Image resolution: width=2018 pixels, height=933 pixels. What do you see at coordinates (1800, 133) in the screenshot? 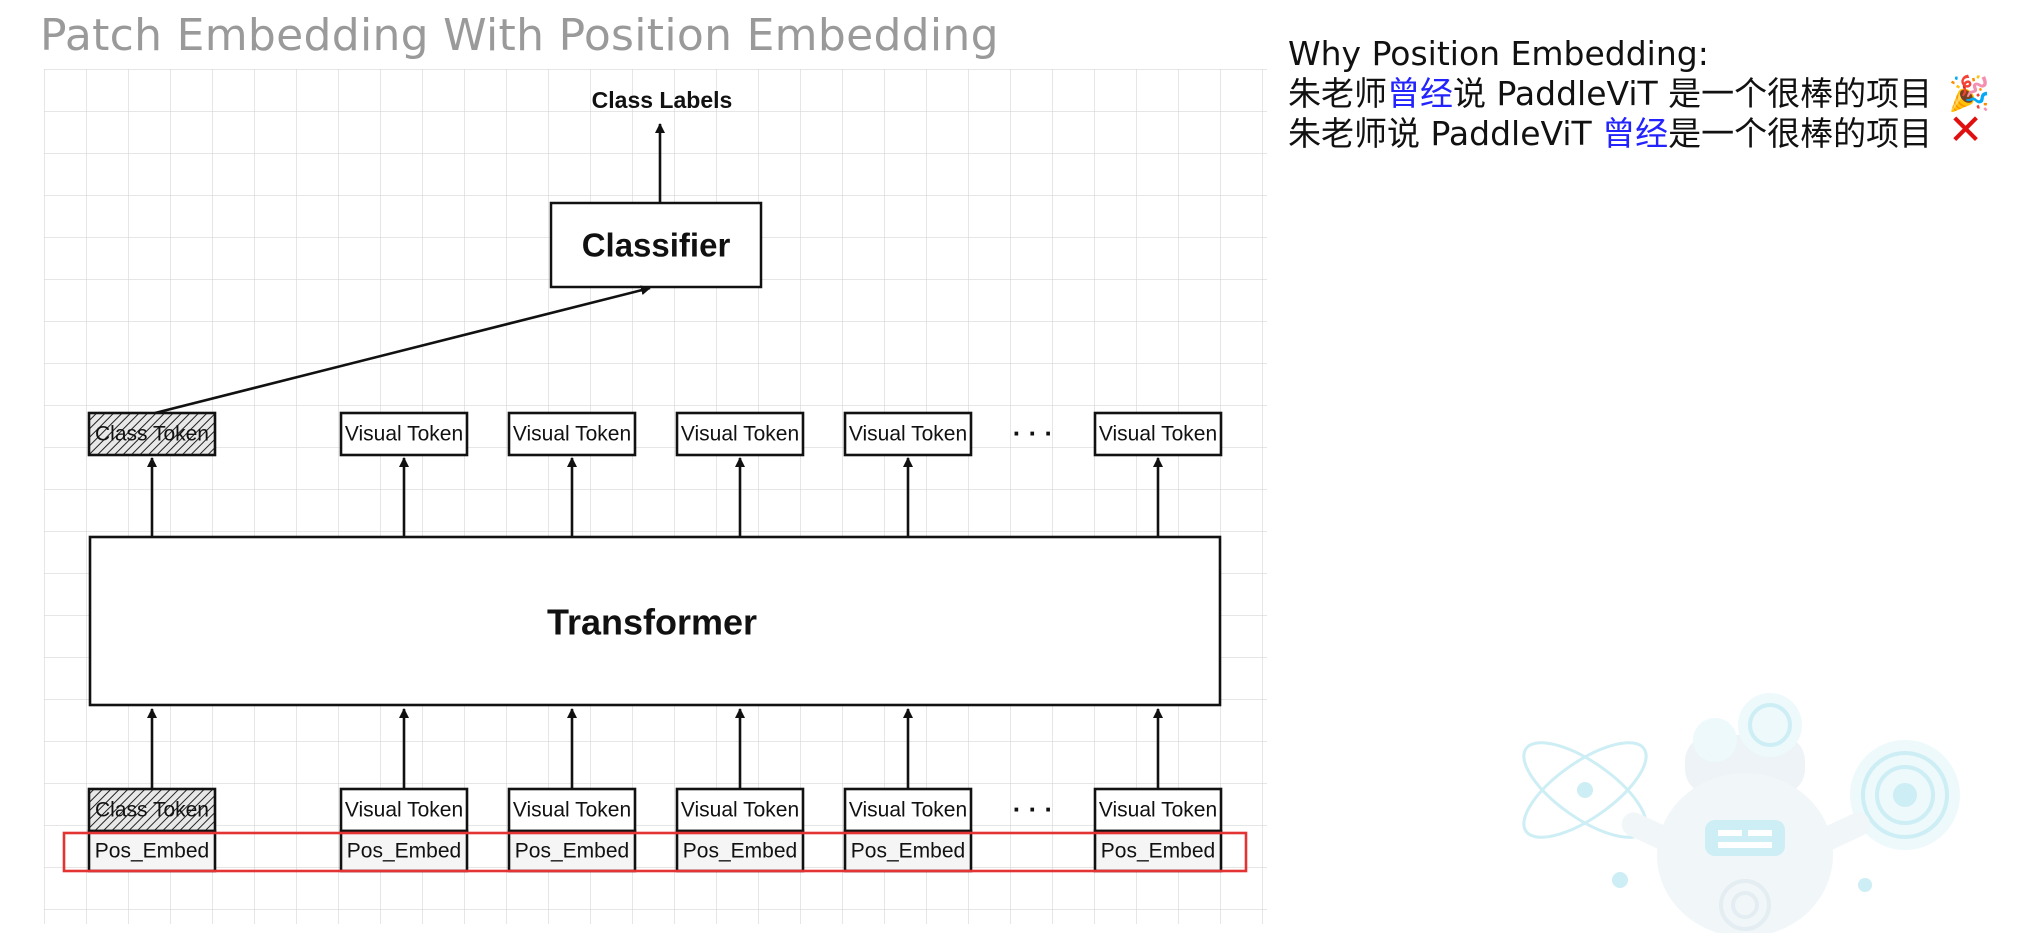
I see `note2-suffix: 是一个很棒的项目` at bounding box center [1800, 133].